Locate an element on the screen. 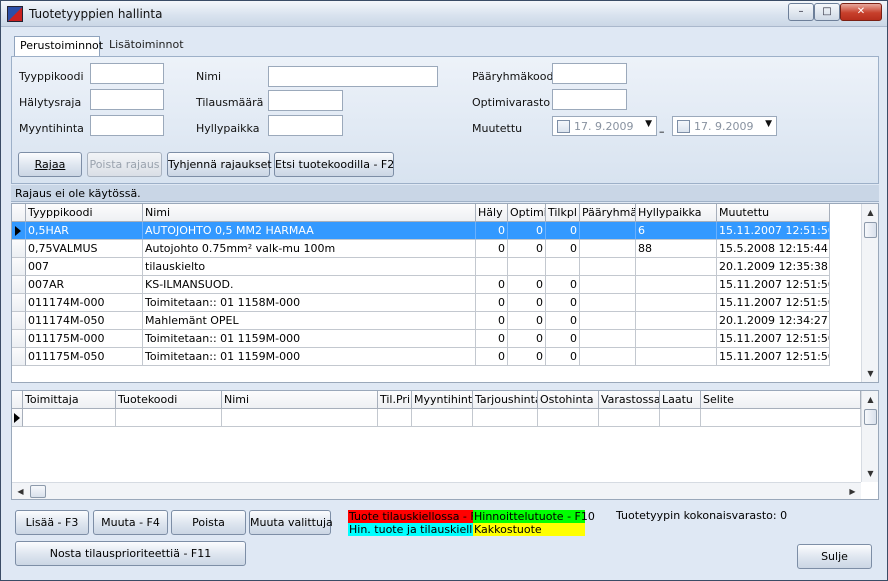 This screenshot has width=888, height=581. col-header-haly: Häly is located at coordinates (492, 213).